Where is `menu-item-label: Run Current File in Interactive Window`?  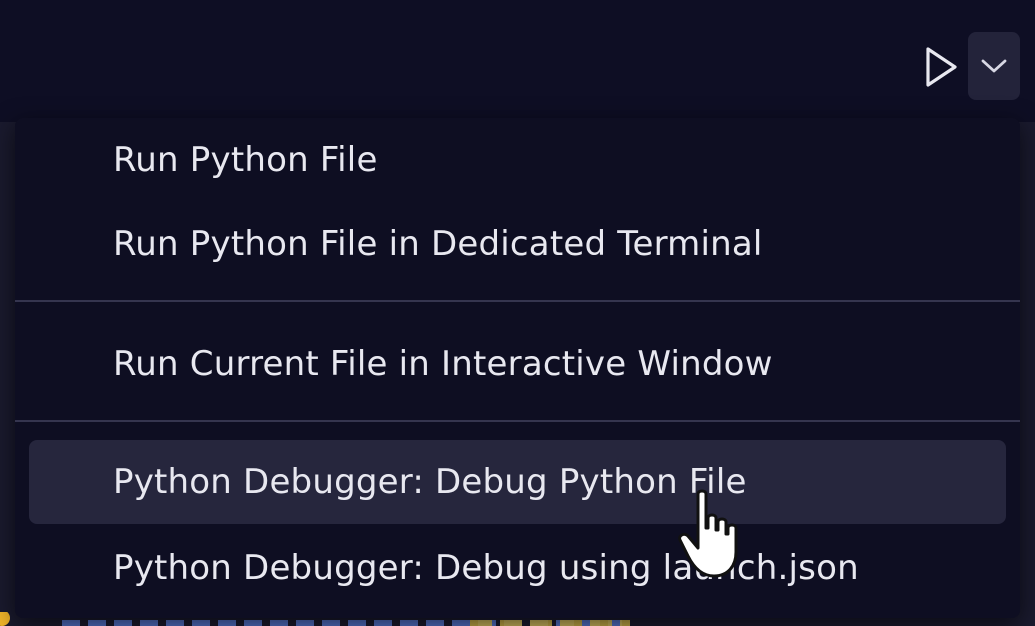
menu-item-label: Run Current File in Interactive Window is located at coordinates (443, 364).